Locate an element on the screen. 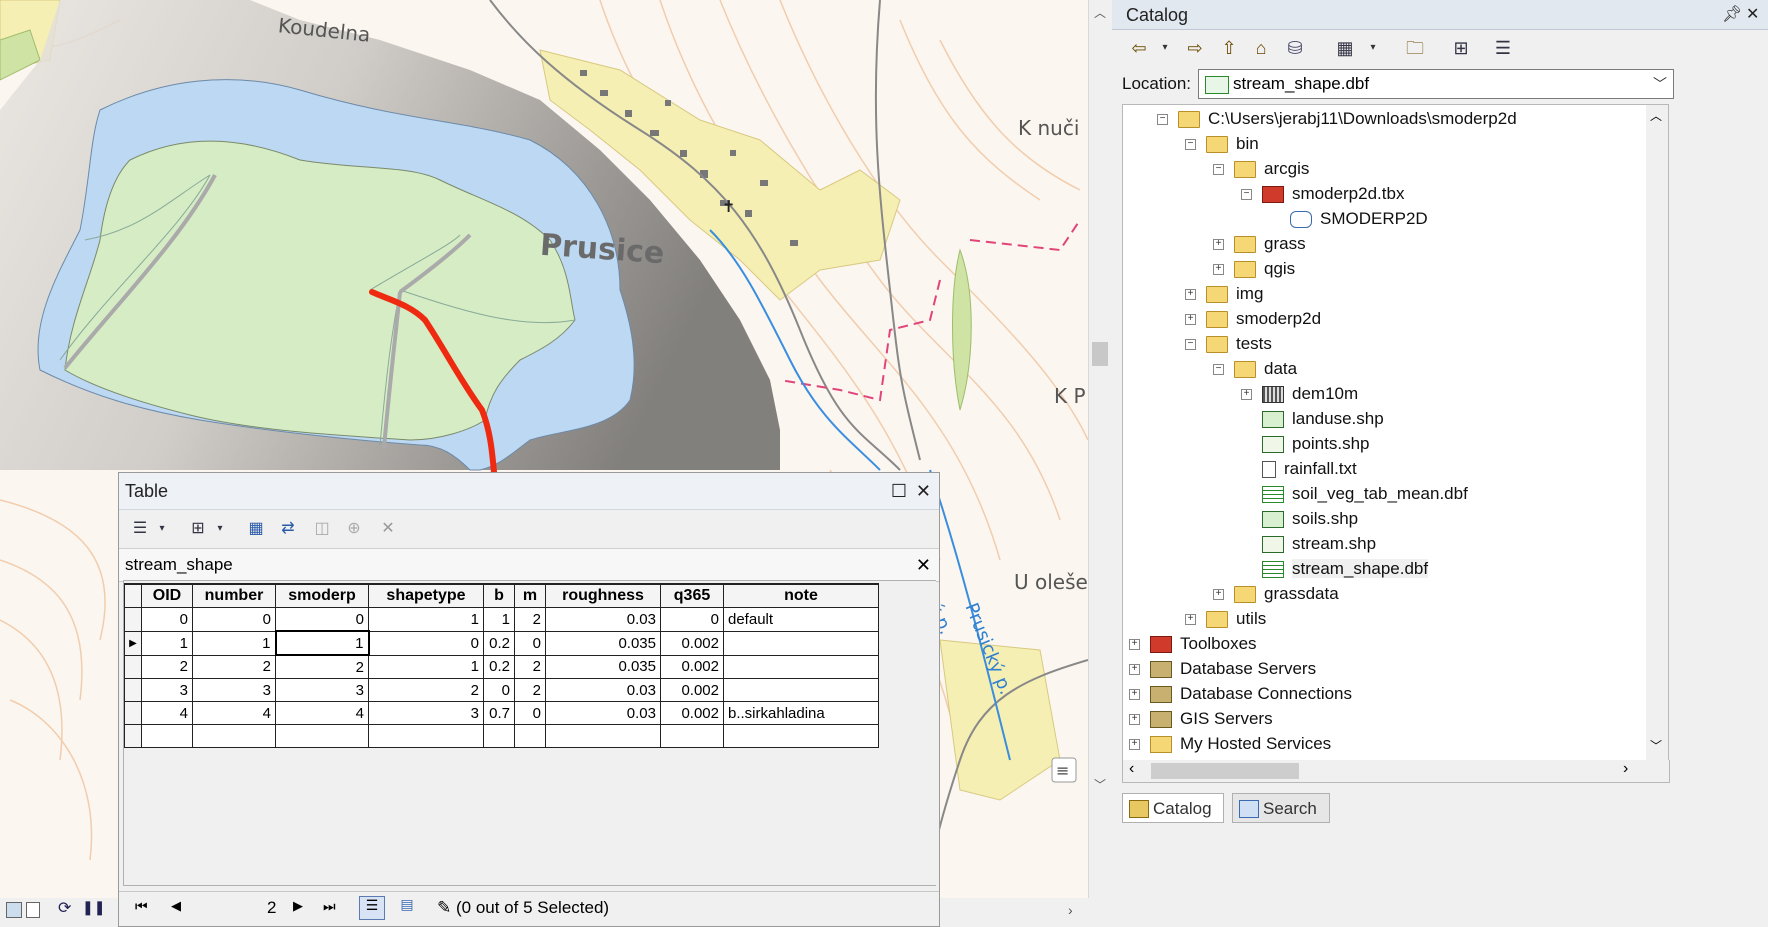  table-row: 3 3 3 2 0 2 0.03 0.002 is located at coordinates (501, 690).